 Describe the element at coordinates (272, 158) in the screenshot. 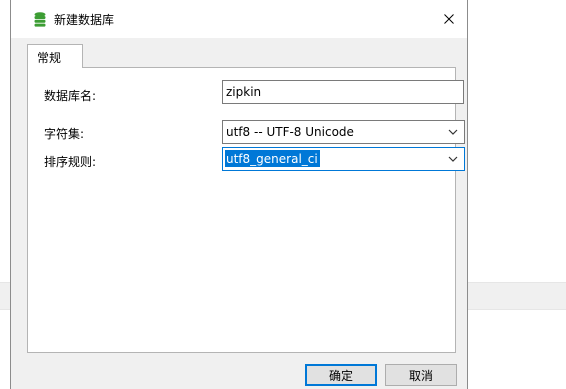

I see `collation-value: utf8_general_ci` at that location.